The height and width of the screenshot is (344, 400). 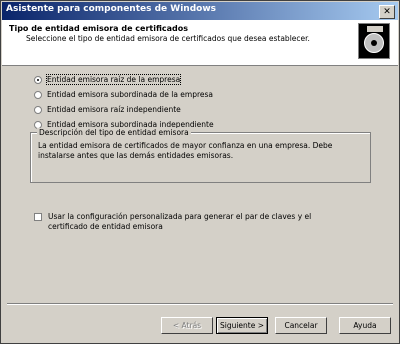 What do you see at coordinates (200, 304) in the screenshot?
I see `footer-separator` at bounding box center [200, 304].